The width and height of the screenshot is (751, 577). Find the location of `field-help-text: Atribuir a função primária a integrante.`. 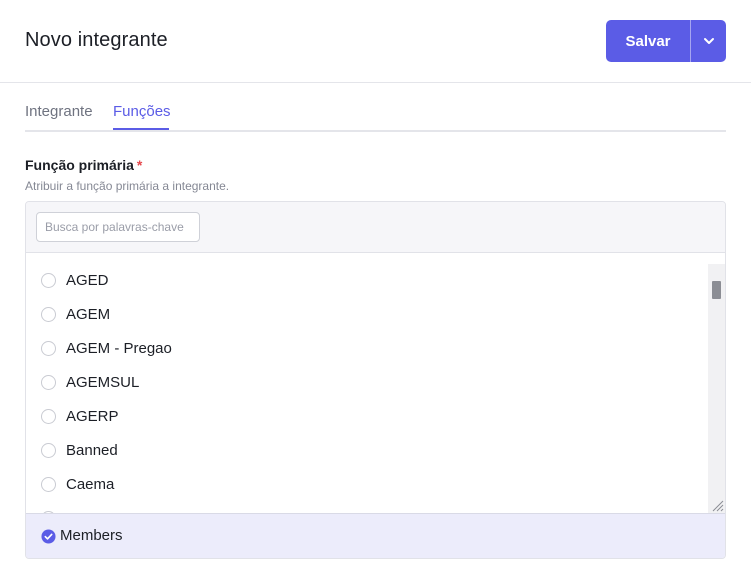

field-help-text: Atribuir a função primária a integrante. is located at coordinates (127, 186).